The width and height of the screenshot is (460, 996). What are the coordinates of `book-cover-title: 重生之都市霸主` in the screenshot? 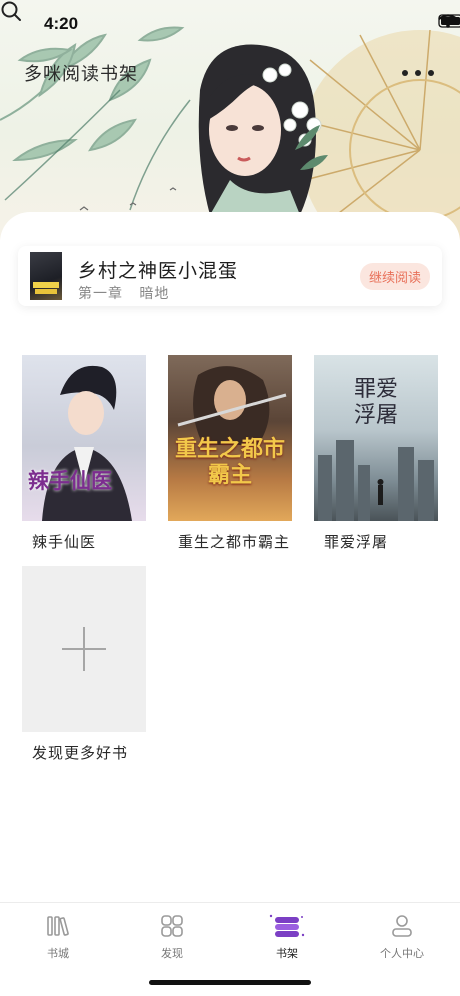 It's located at (229, 462).